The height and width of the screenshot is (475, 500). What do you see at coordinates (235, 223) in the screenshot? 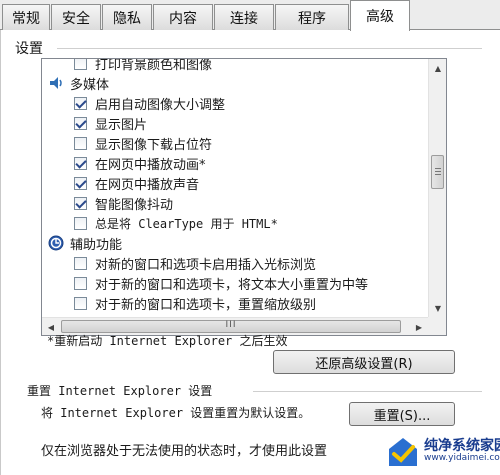
I see `setting-cleartype-html: 总是将 ClearType 用于 HTML*` at bounding box center [235, 223].